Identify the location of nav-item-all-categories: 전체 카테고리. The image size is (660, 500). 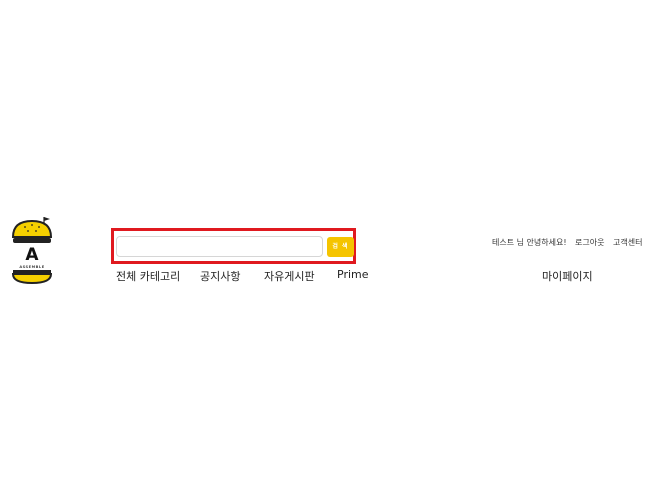
(148, 276).